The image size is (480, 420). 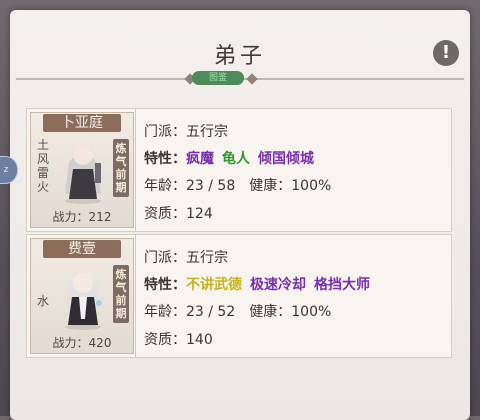 I want to click on aptitude-value: 124, so click(x=199, y=214).